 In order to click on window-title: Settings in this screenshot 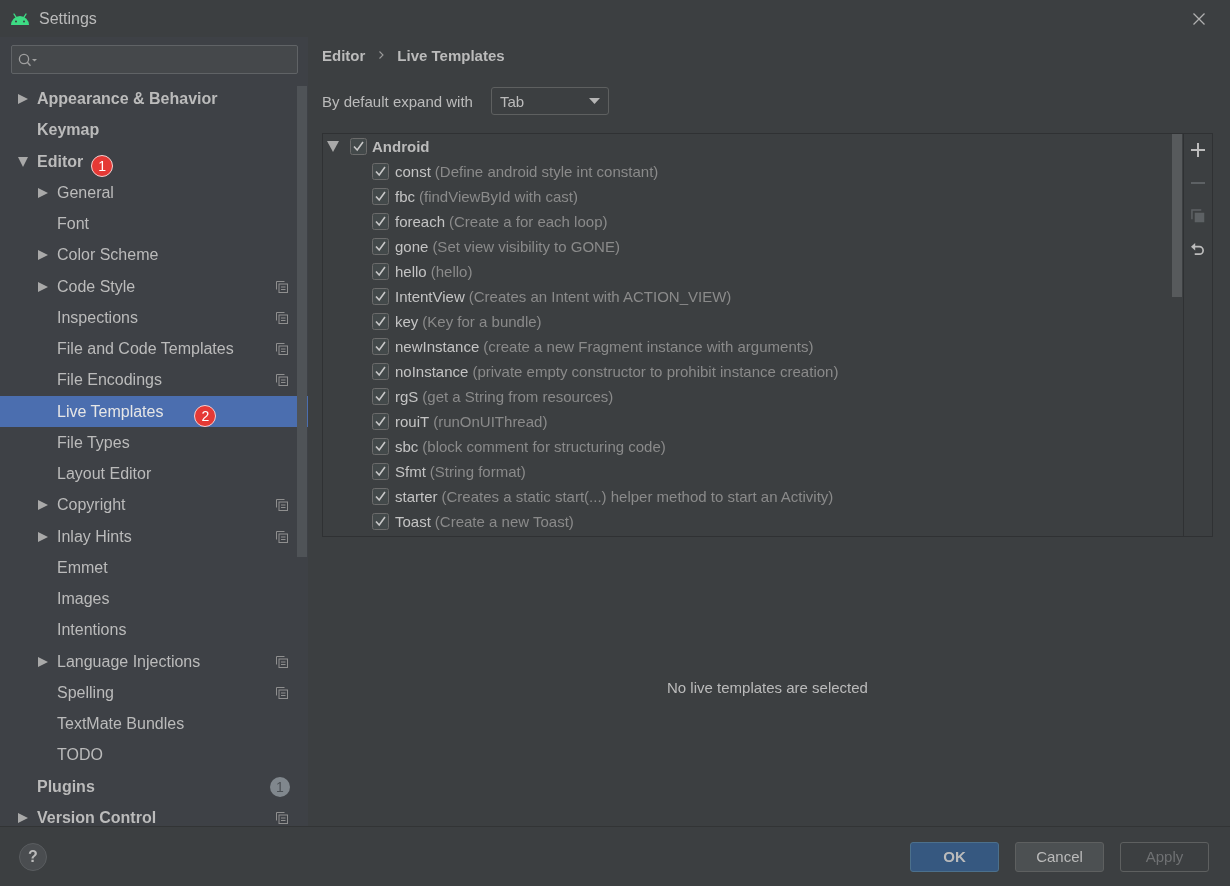, I will do `click(68, 18)`.